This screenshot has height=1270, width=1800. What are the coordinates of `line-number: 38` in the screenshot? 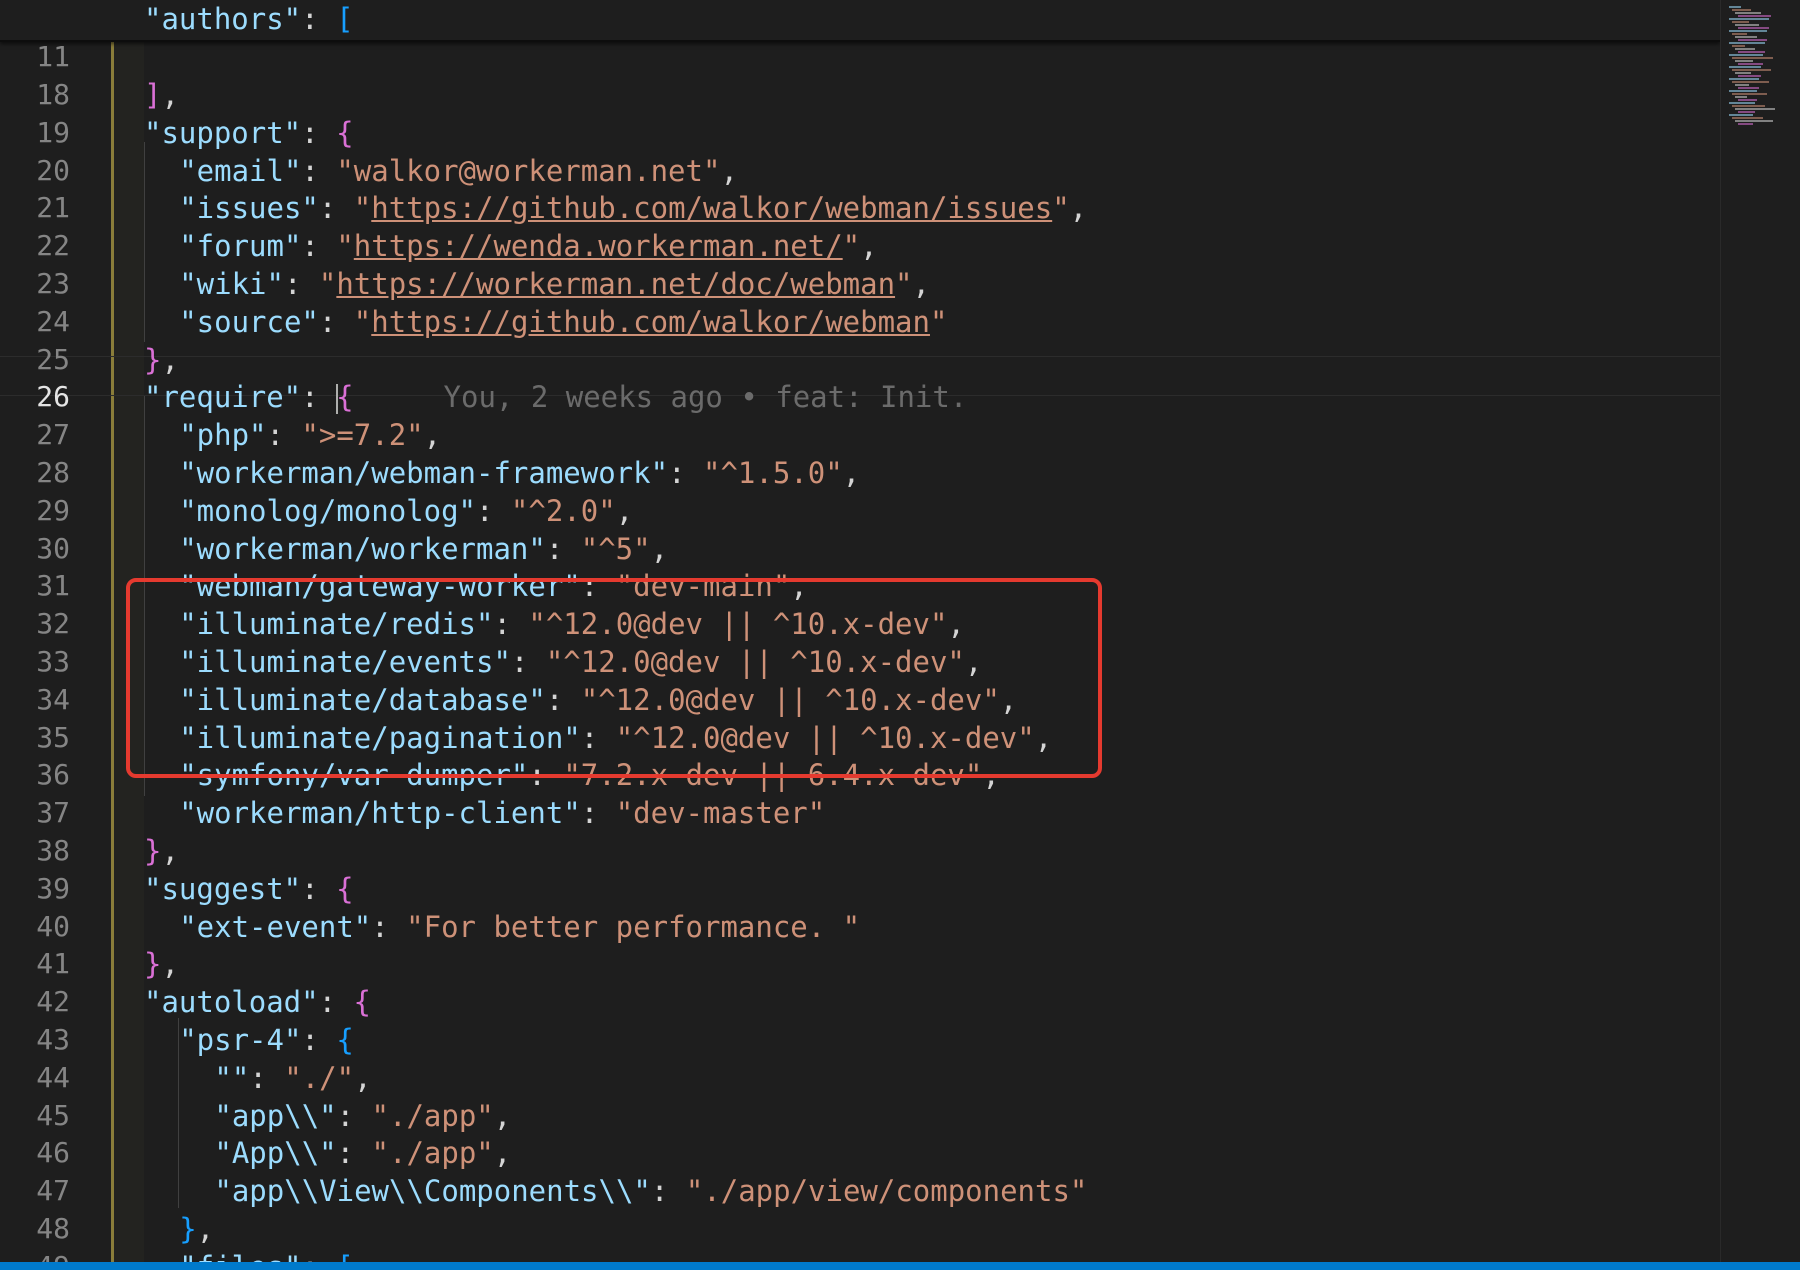 It's located at (53, 850).